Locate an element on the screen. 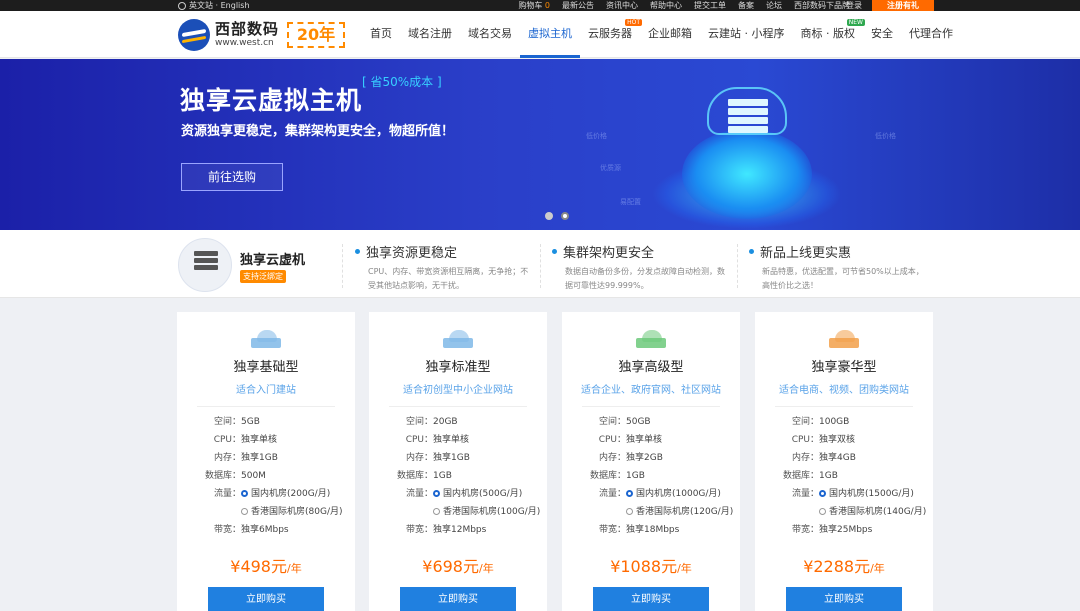 This screenshot has width=1080, height=611. help-link: 帮助中心 is located at coordinates (666, 5).